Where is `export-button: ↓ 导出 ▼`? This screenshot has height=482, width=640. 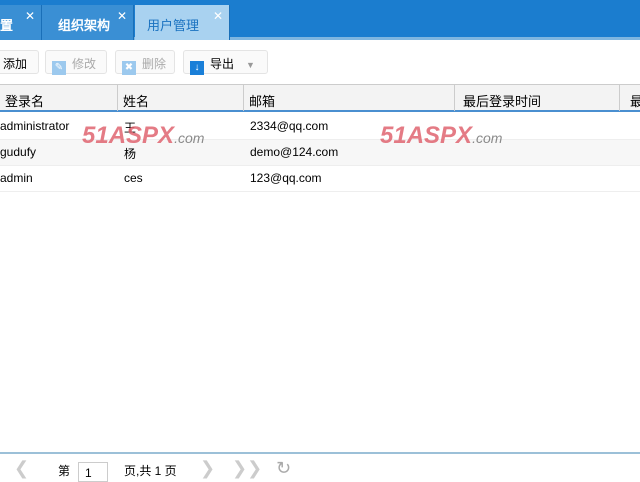 export-button: ↓ 导出 ▼ is located at coordinates (225, 62).